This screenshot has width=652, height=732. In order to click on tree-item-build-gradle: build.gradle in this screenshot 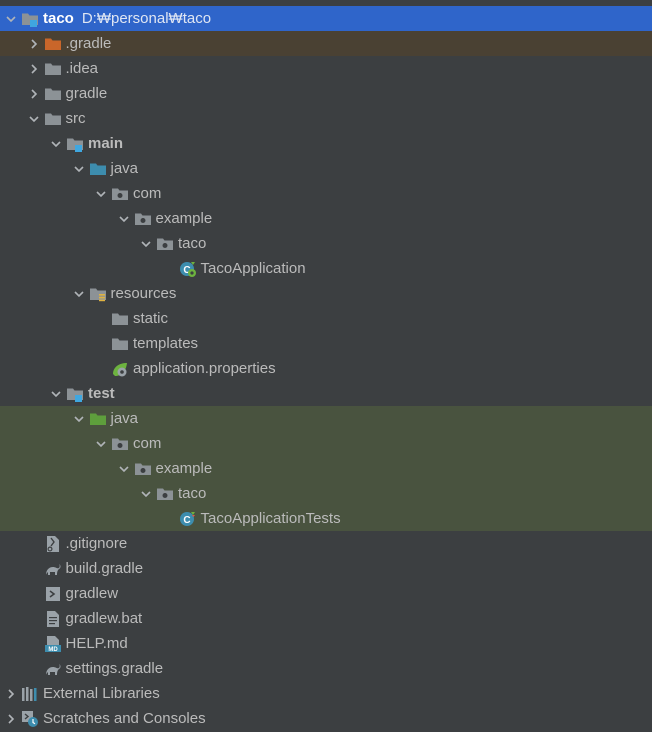, I will do `click(326, 568)`.